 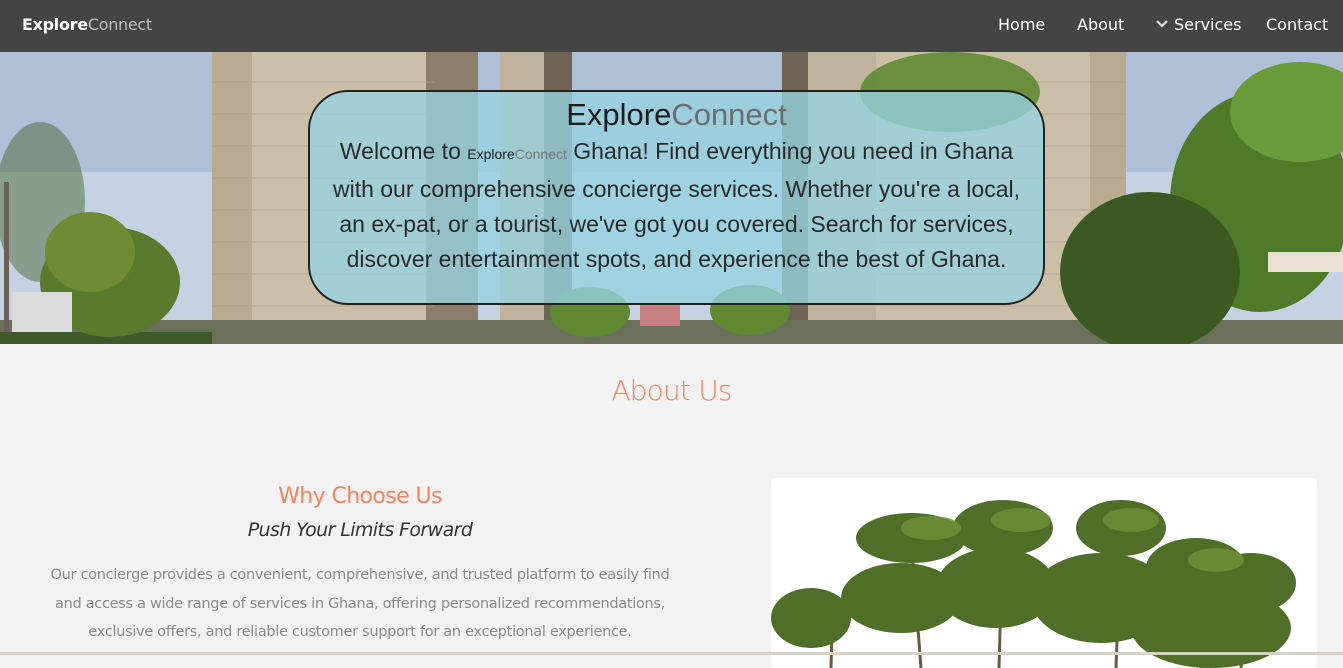 What do you see at coordinates (491, 154) in the screenshot?
I see `hero-inline-brand-explore: Explore` at bounding box center [491, 154].